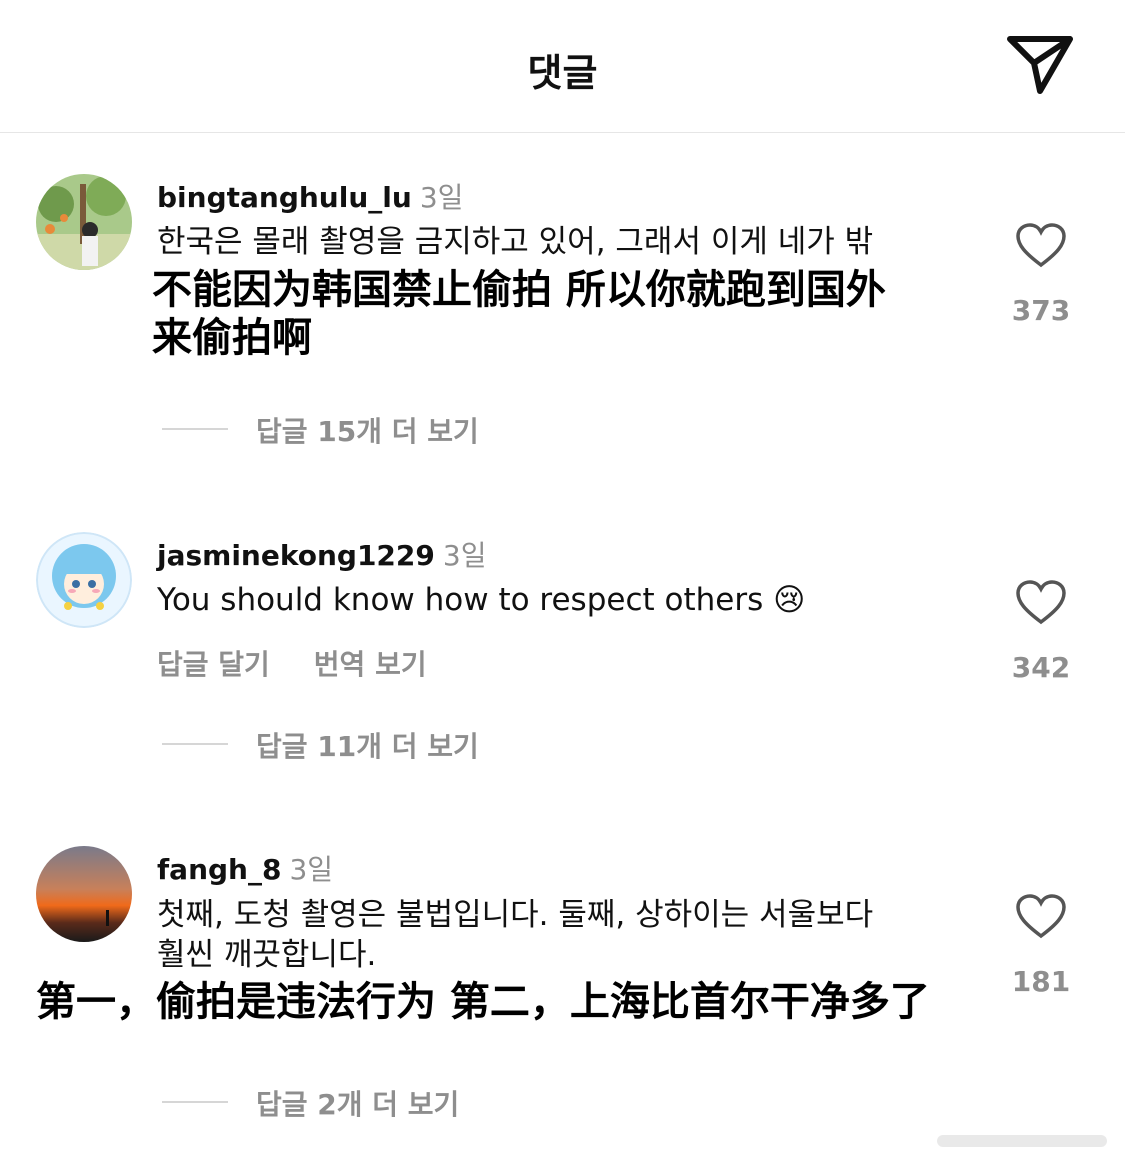 This screenshot has height=1163, width=1125. What do you see at coordinates (213, 664) in the screenshot?
I see `reply-button: 답글 달기` at bounding box center [213, 664].